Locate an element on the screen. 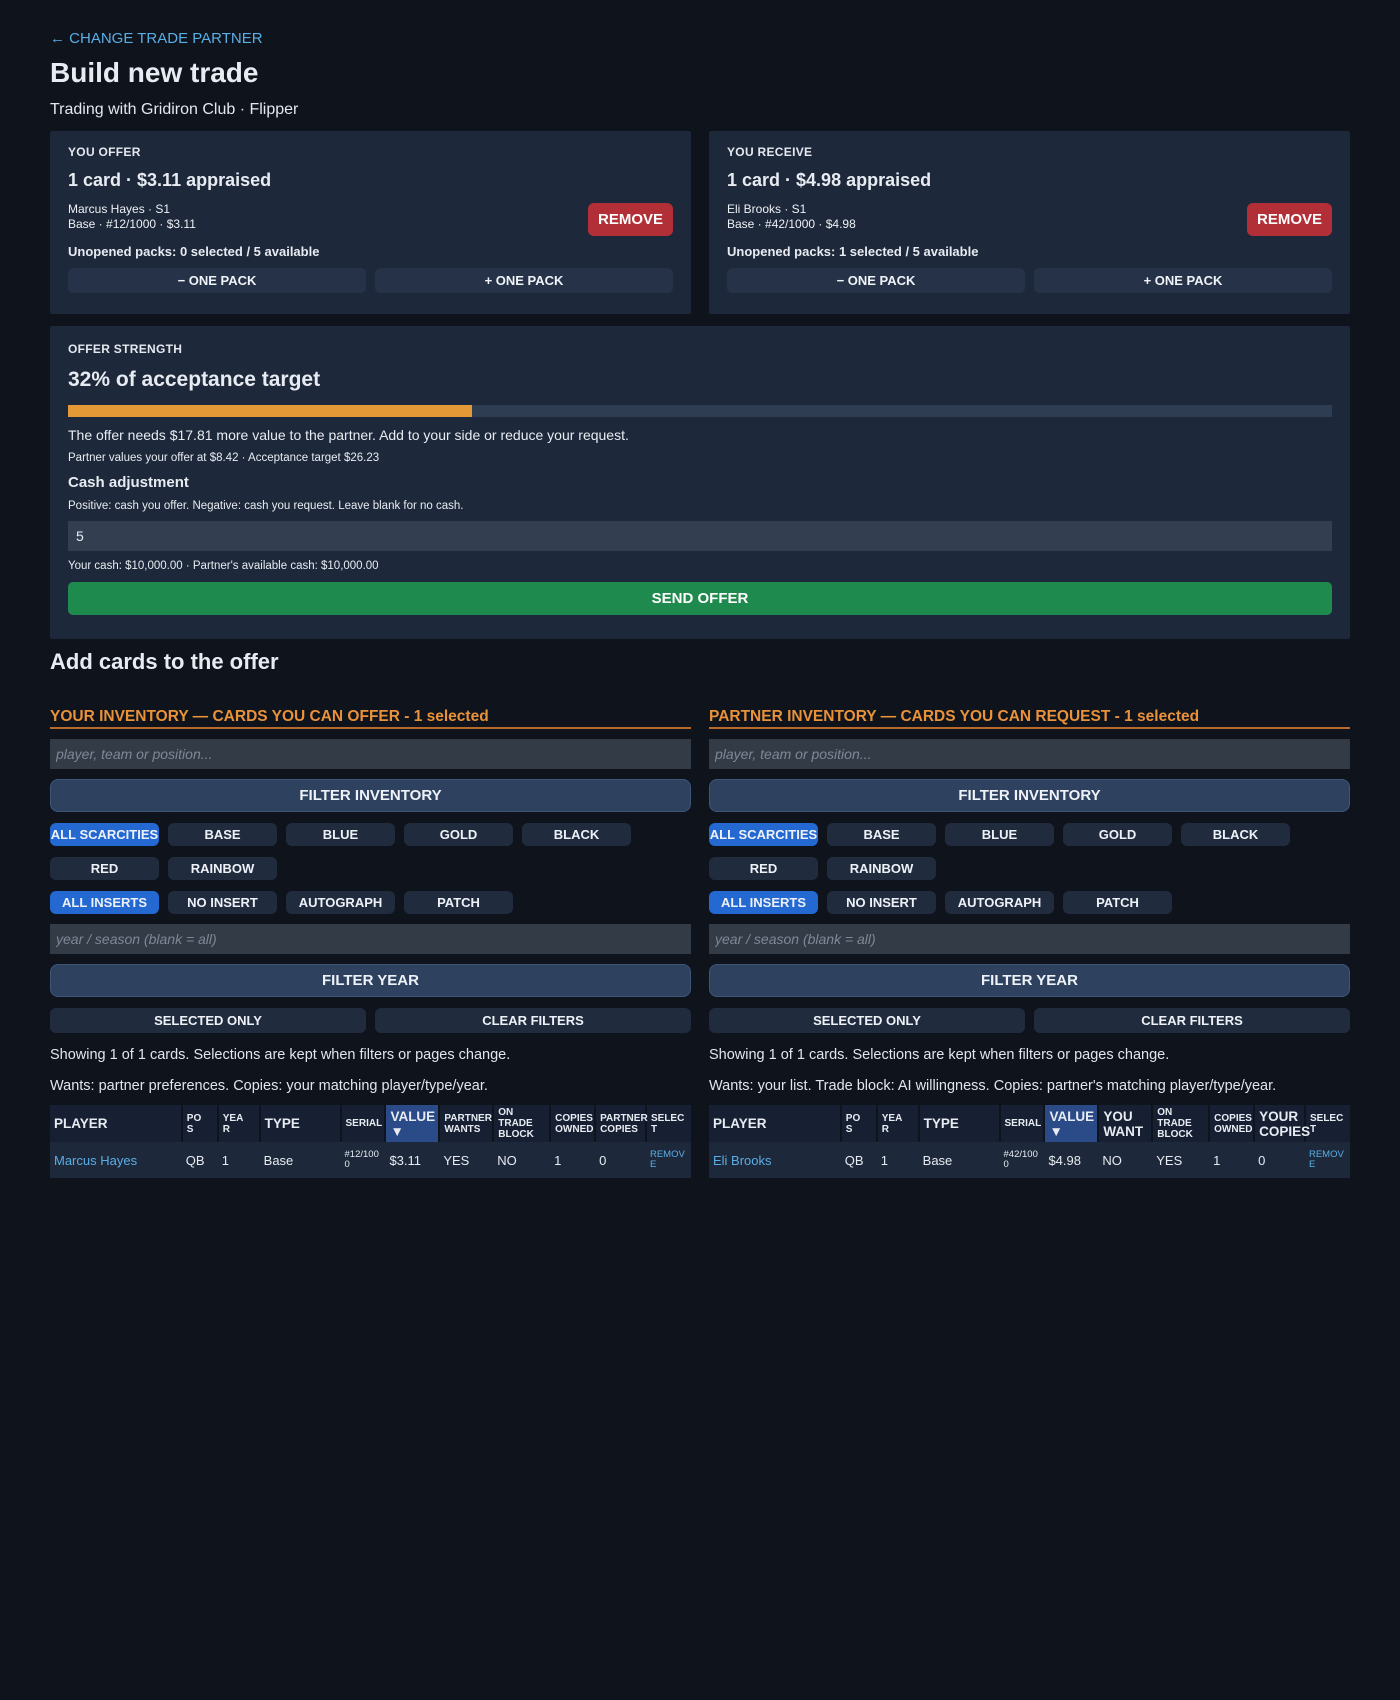 The image size is (1400, 1700). your-cell-type: Base is located at coordinates (300, 1160).